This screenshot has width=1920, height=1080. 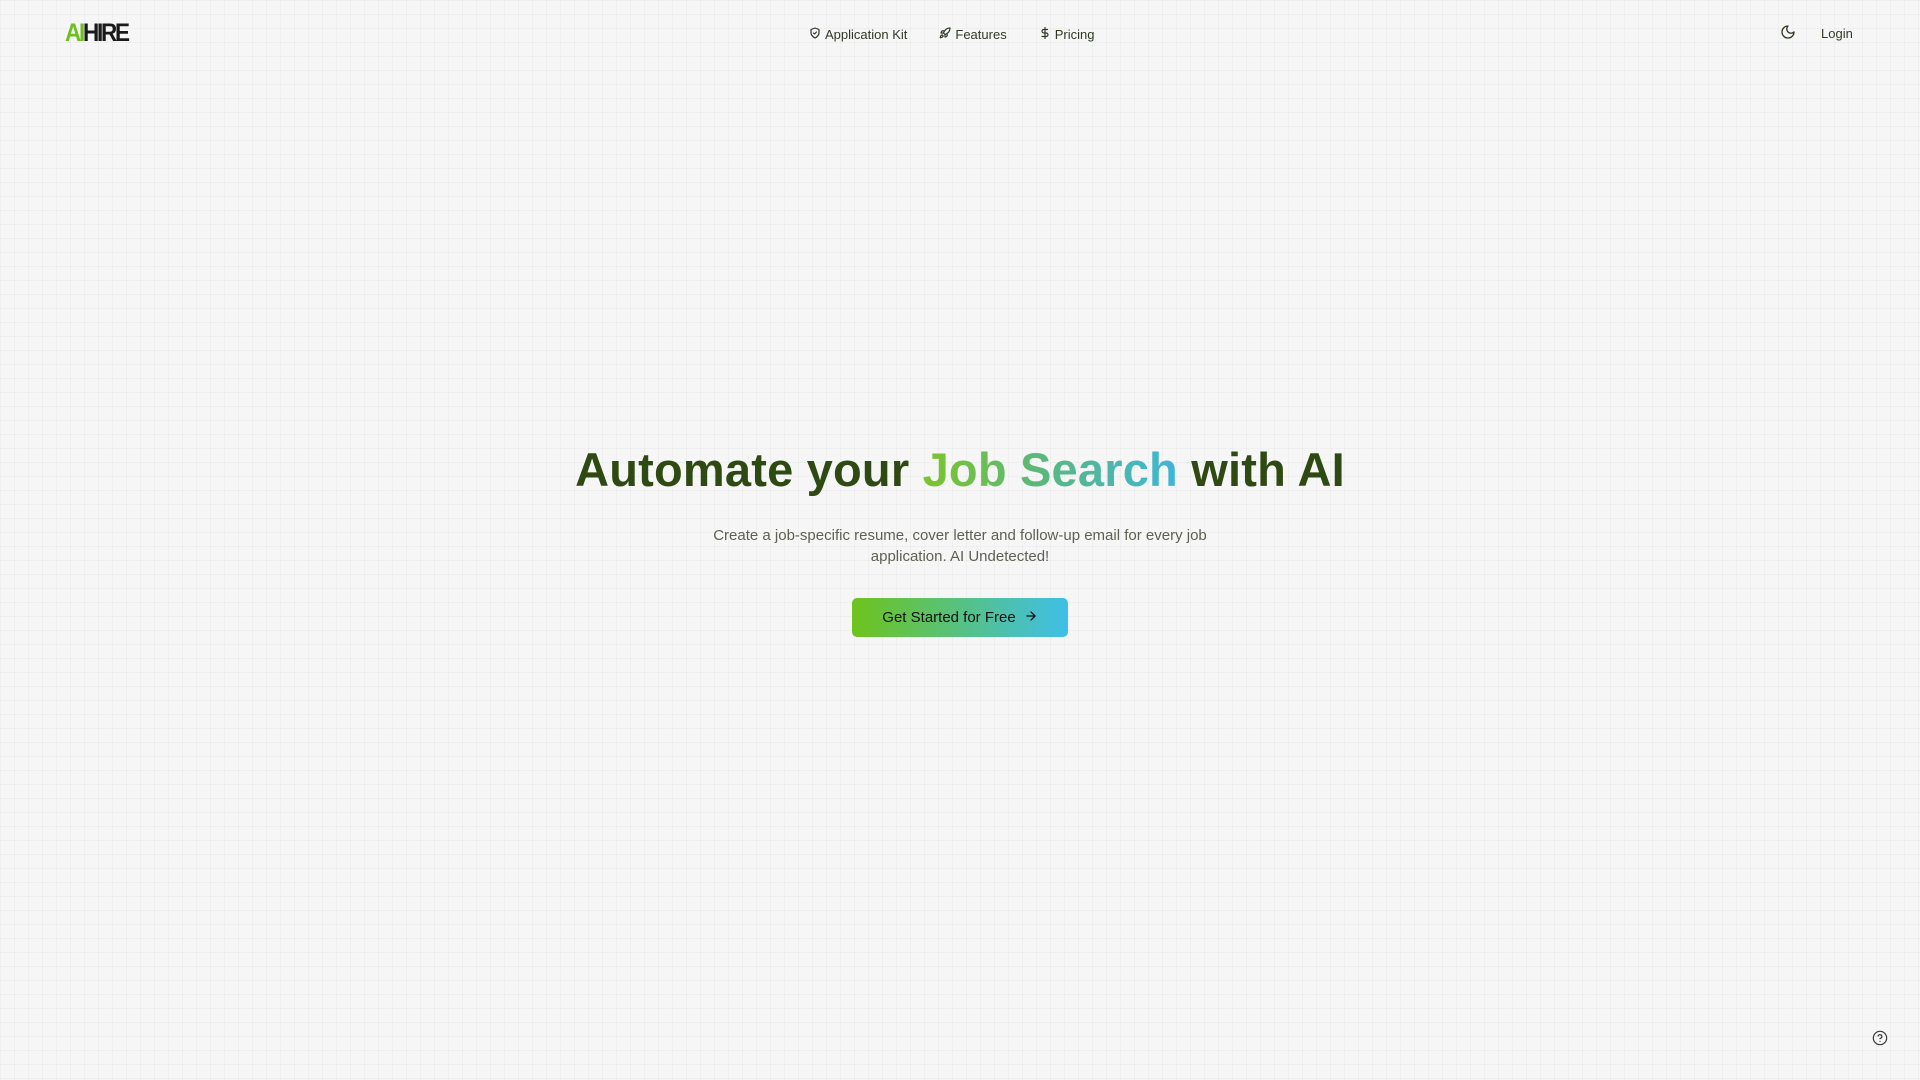 What do you see at coordinates (945, 34) in the screenshot?
I see `rocket-icon` at bounding box center [945, 34].